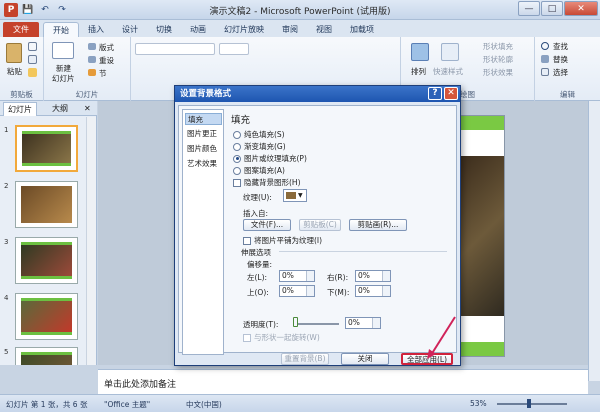 This screenshot has height=412, width=600. Describe the element at coordinates (47, 404) in the screenshot. I see `slide-count-status: 幻灯片 第 1 张，共 6 张` at that location.